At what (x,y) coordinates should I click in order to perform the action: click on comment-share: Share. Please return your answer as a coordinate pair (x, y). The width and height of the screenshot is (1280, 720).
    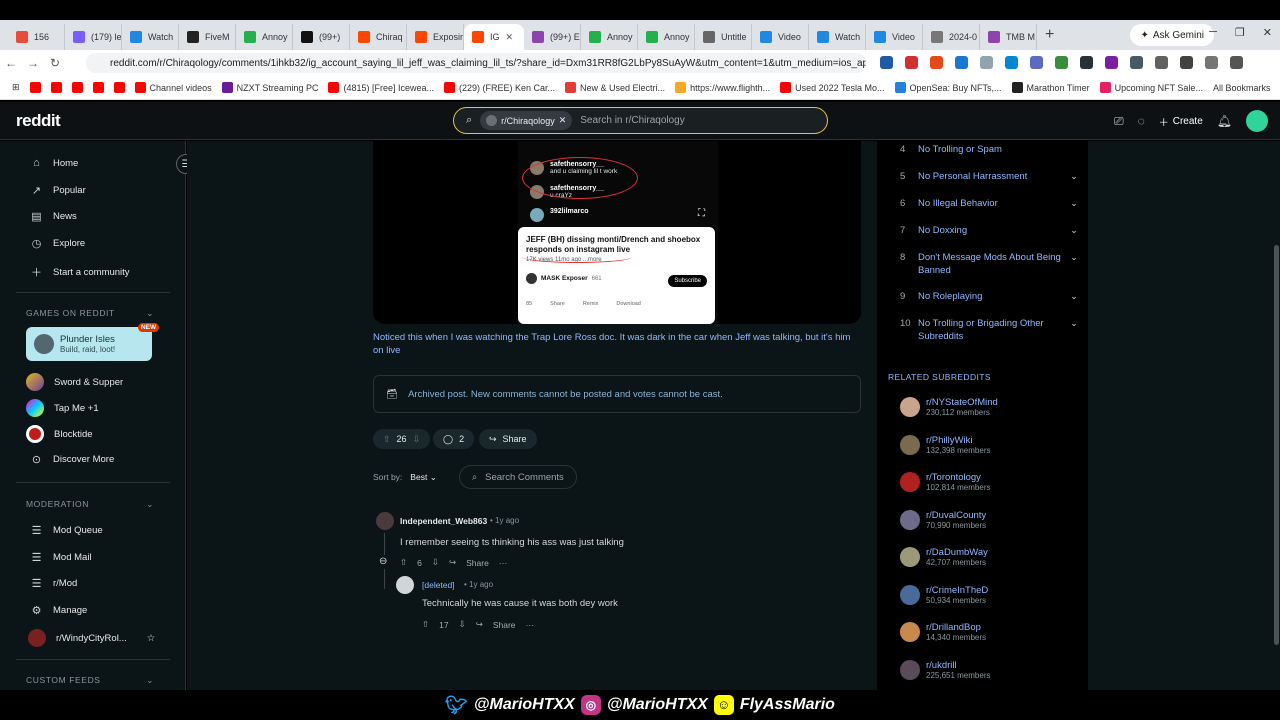
    Looking at the image, I should click on (504, 625).